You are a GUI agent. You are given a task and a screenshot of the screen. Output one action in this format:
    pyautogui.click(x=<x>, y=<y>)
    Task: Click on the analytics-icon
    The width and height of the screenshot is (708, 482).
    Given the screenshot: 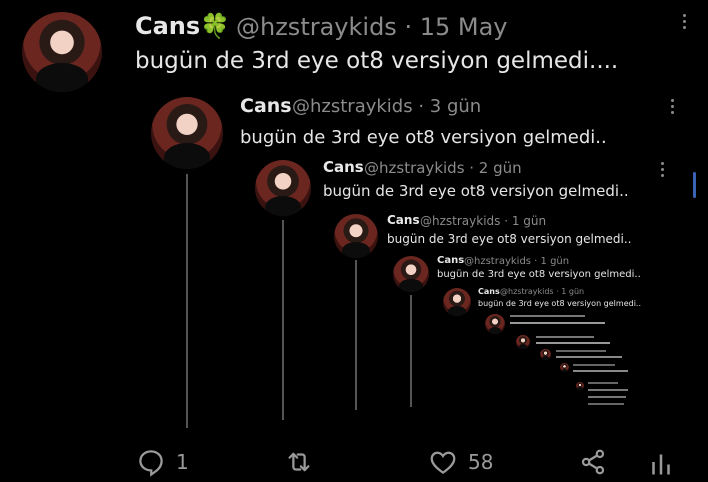 What is the action you would take?
    pyautogui.click(x=661, y=462)
    